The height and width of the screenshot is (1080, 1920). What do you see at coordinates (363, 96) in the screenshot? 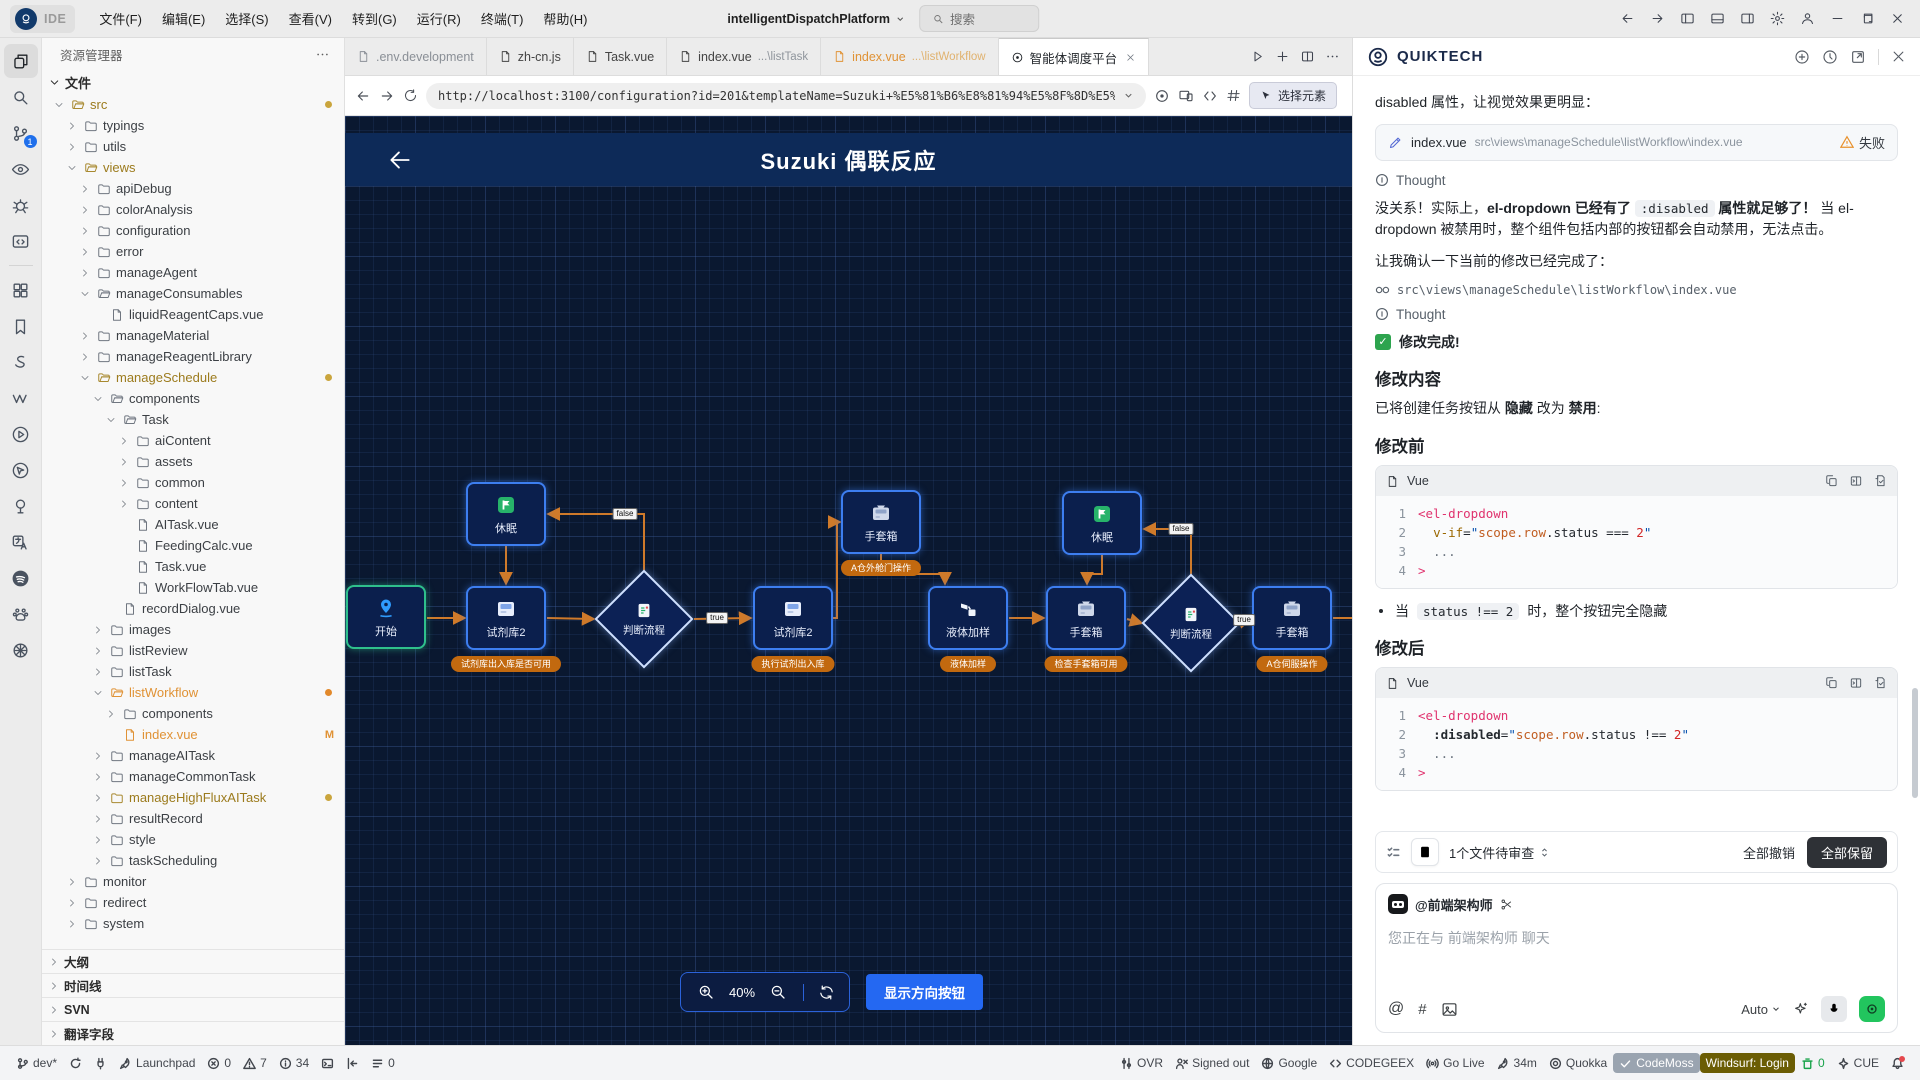
I see `nav-back-icon` at bounding box center [363, 96].